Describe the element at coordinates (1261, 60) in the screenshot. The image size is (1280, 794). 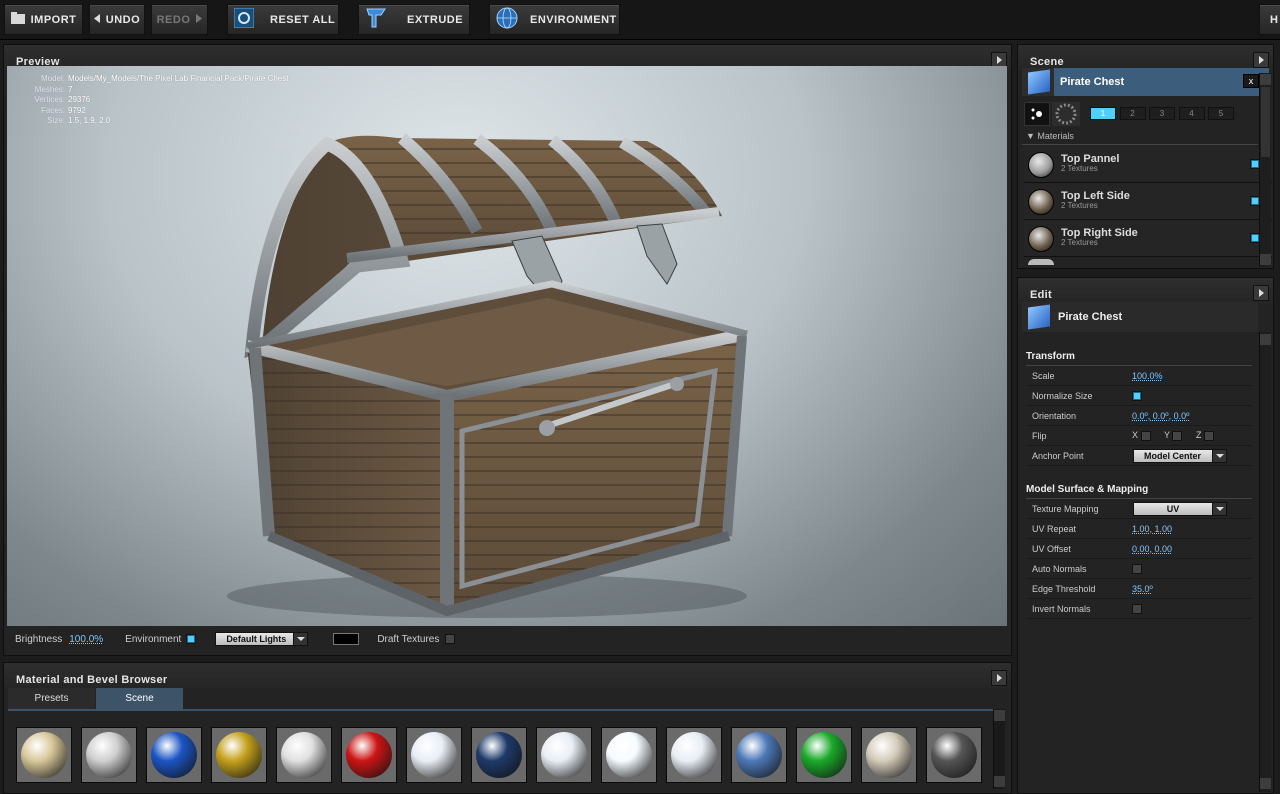
I see `scene-collapse-arrow` at that location.